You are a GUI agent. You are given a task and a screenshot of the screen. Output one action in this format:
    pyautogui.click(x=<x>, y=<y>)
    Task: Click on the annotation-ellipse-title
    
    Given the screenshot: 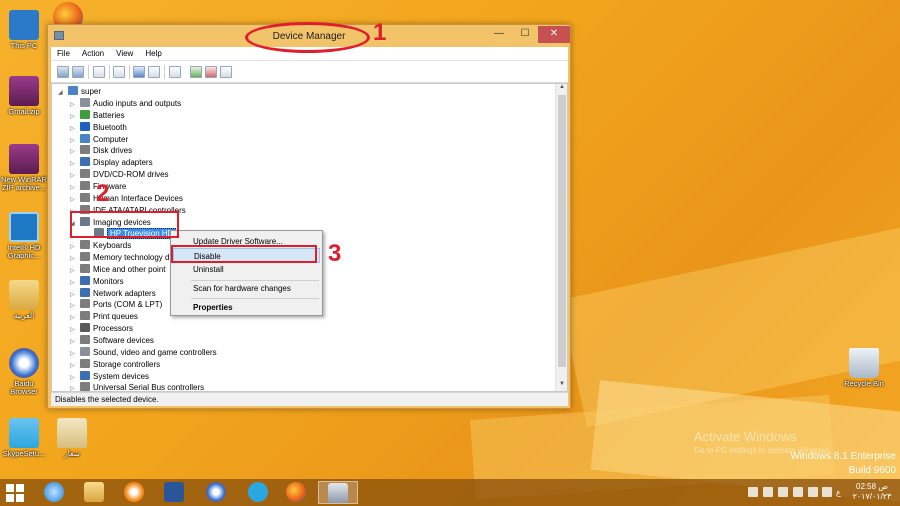 What is the action you would take?
    pyautogui.click(x=307, y=37)
    